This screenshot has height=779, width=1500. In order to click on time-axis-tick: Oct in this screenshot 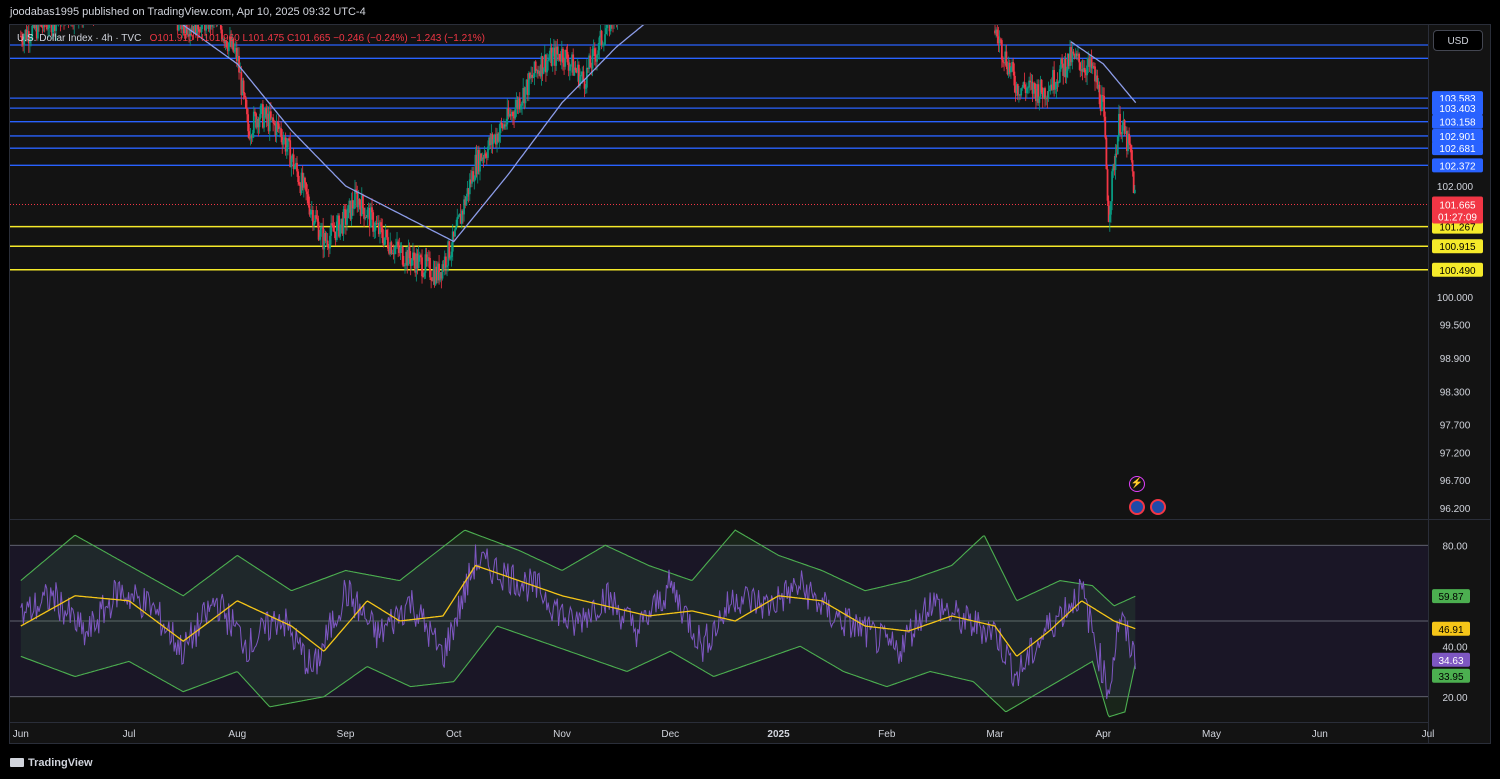, I will do `click(454, 734)`.